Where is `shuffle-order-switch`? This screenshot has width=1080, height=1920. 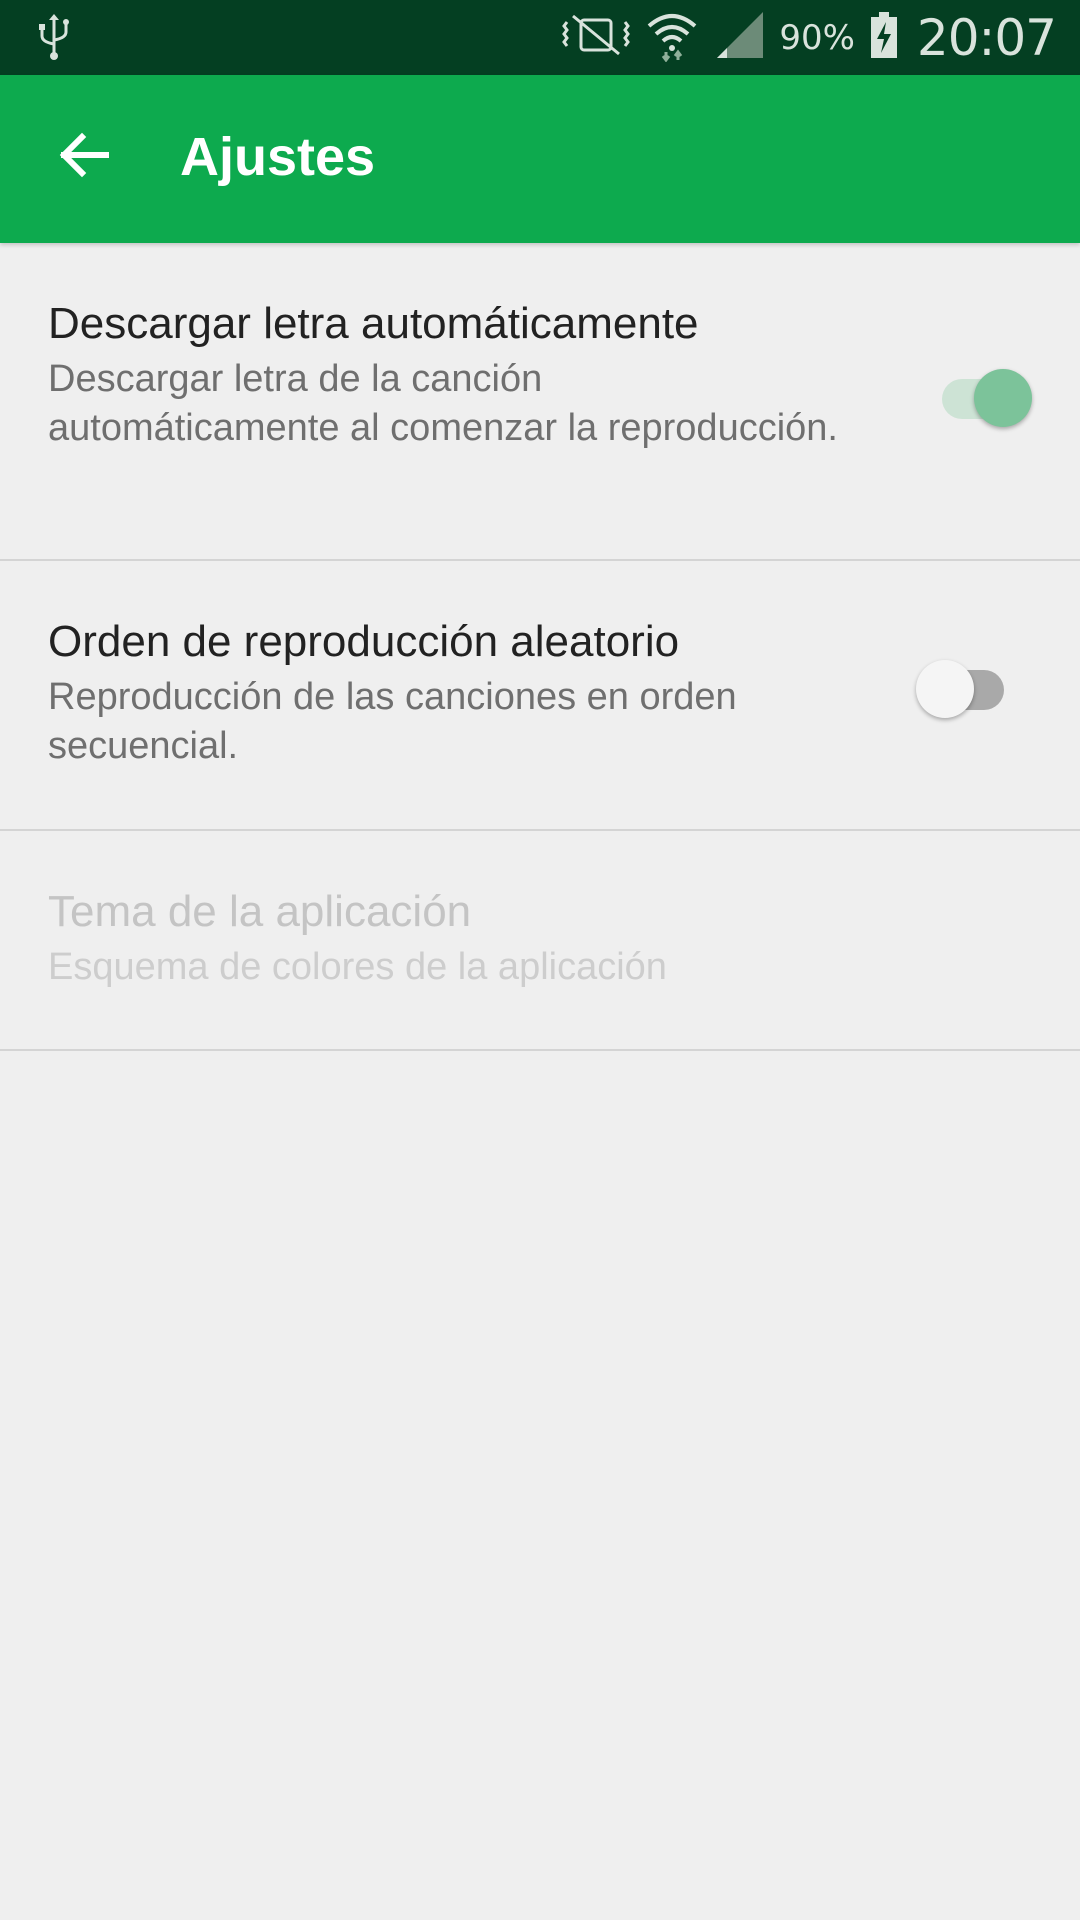
shuffle-order-switch is located at coordinates (960, 688).